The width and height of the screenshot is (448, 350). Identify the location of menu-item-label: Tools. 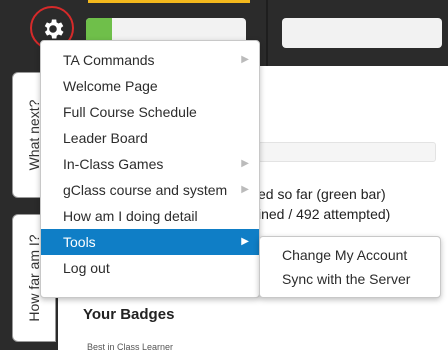
(79, 242).